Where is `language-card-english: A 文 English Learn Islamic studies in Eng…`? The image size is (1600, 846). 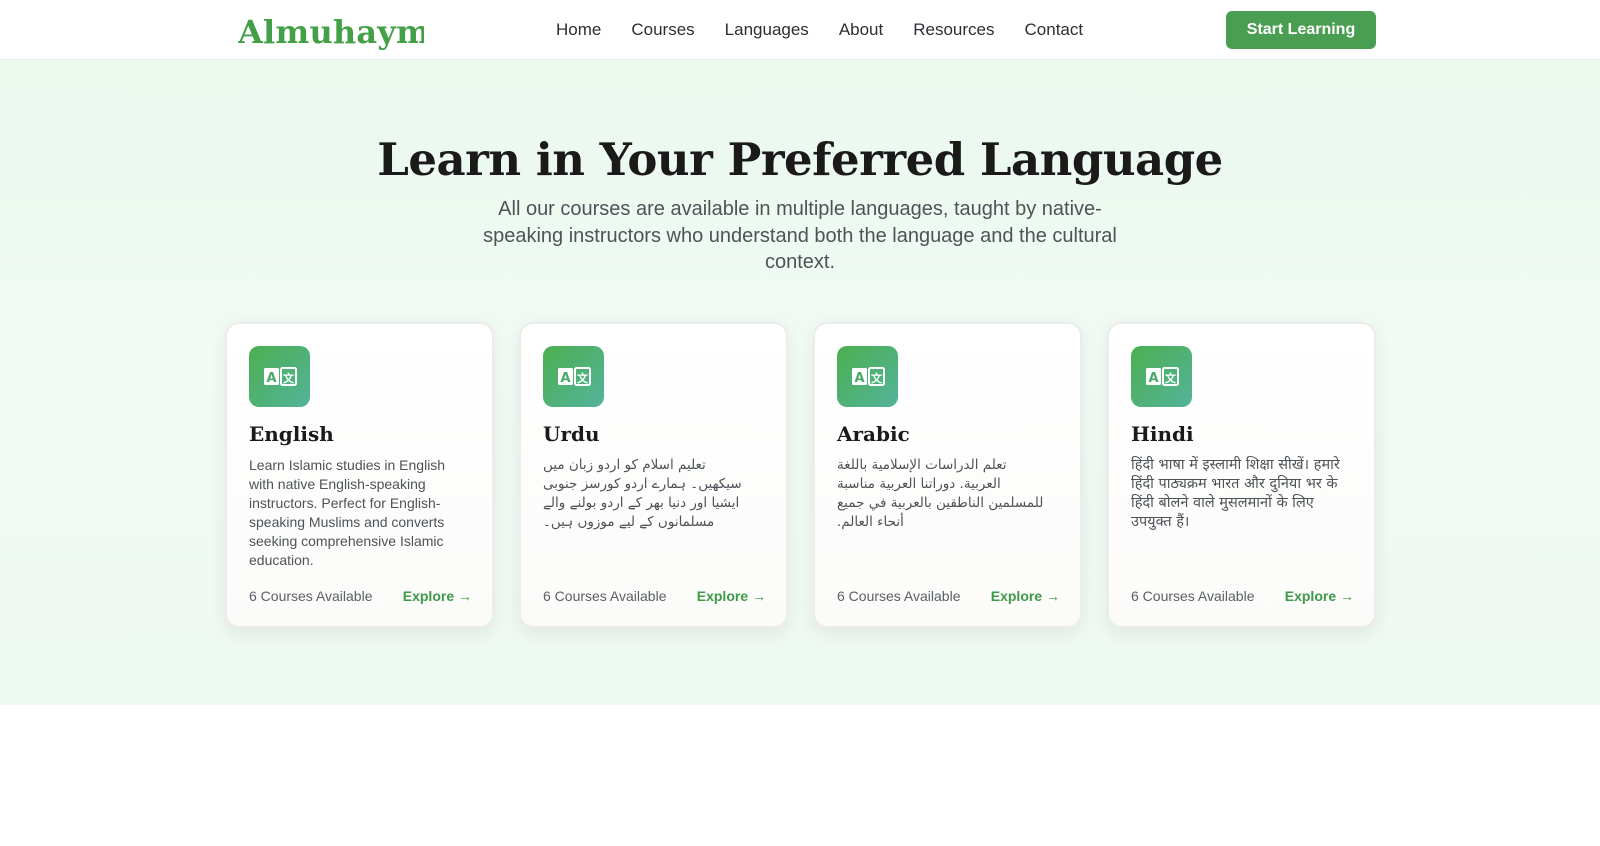 language-card-english: A 文 English Learn Islamic studies in Eng… is located at coordinates (359, 475).